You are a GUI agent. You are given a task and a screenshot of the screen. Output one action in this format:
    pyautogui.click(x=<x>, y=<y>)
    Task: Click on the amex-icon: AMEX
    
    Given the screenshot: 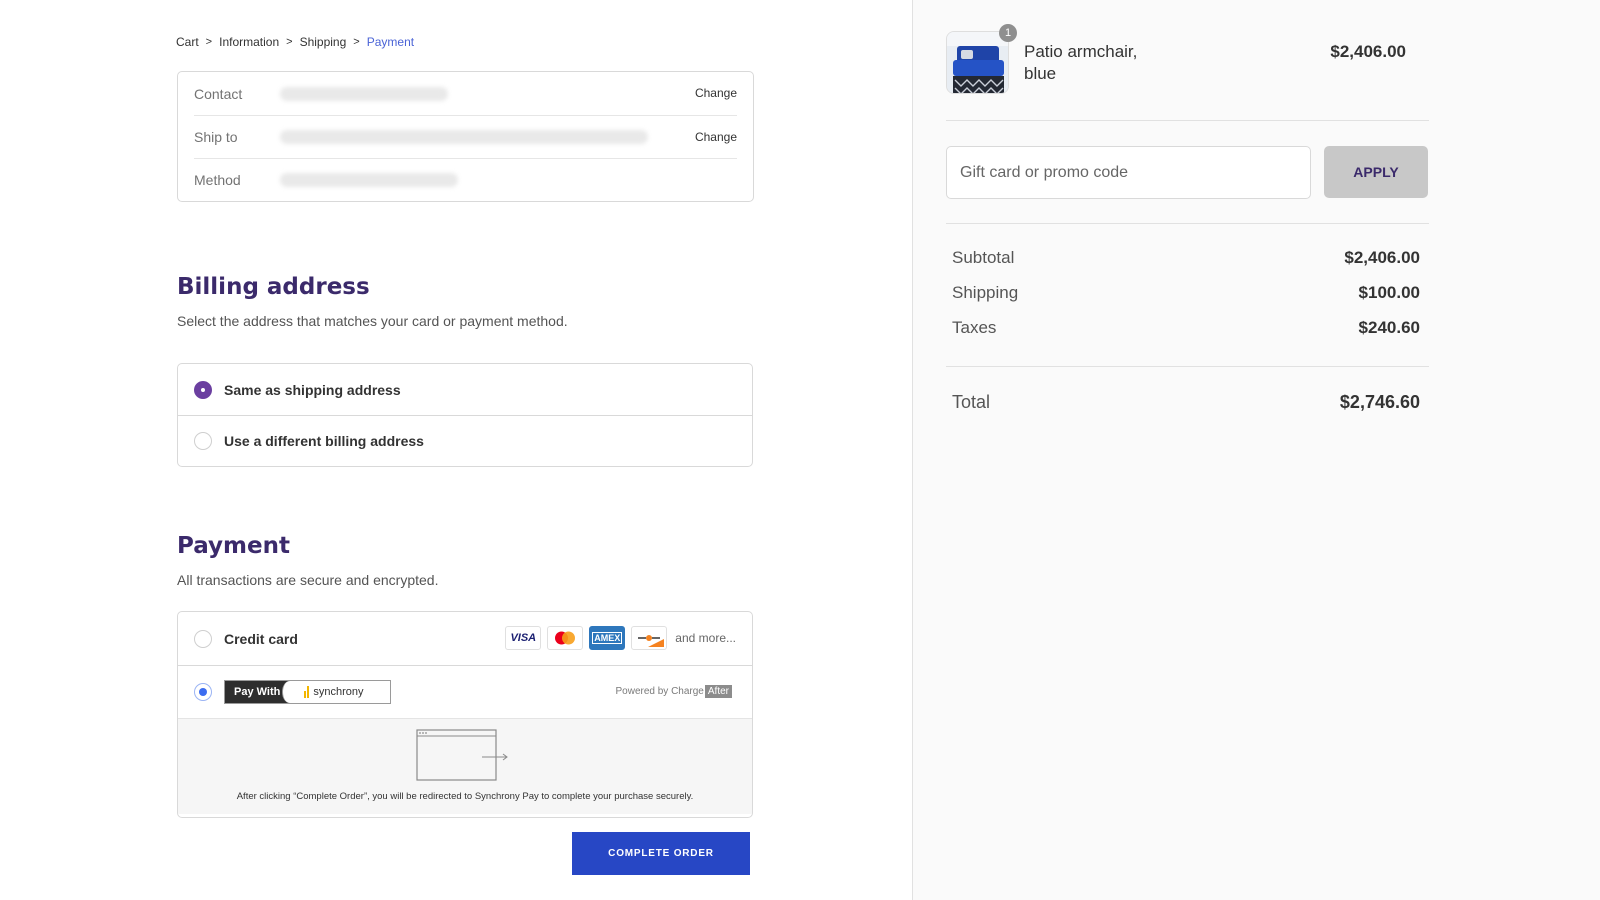 What is the action you would take?
    pyautogui.click(x=607, y=638)
    